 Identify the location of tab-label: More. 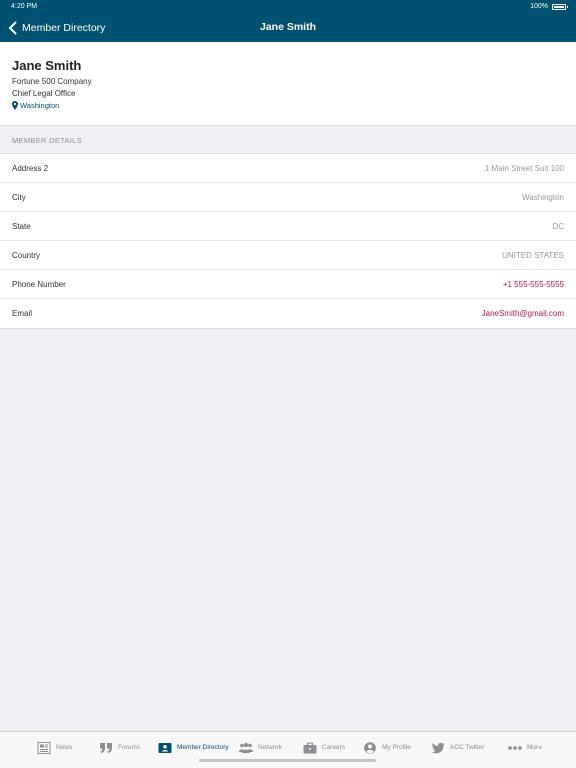
(534, 747).